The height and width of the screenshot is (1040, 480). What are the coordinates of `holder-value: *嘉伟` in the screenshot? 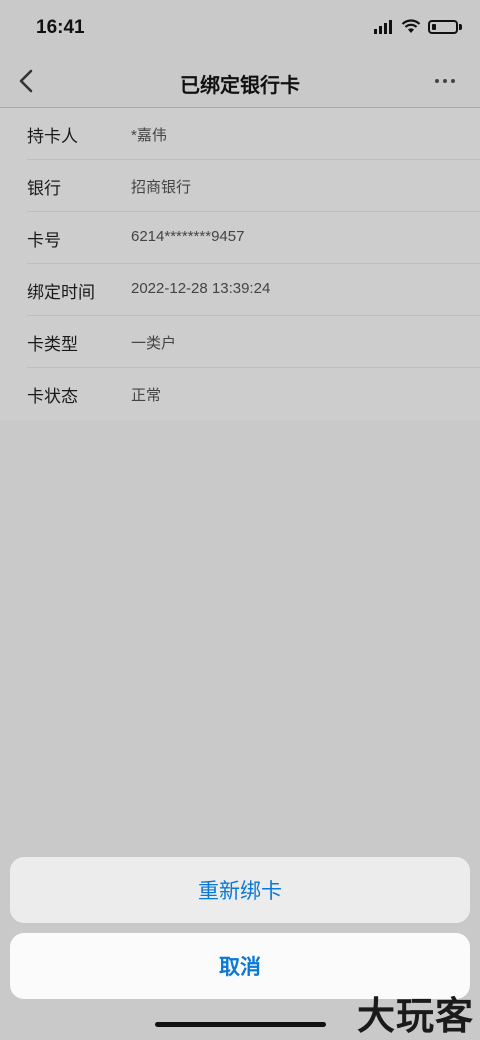 It's located at (149, 135).